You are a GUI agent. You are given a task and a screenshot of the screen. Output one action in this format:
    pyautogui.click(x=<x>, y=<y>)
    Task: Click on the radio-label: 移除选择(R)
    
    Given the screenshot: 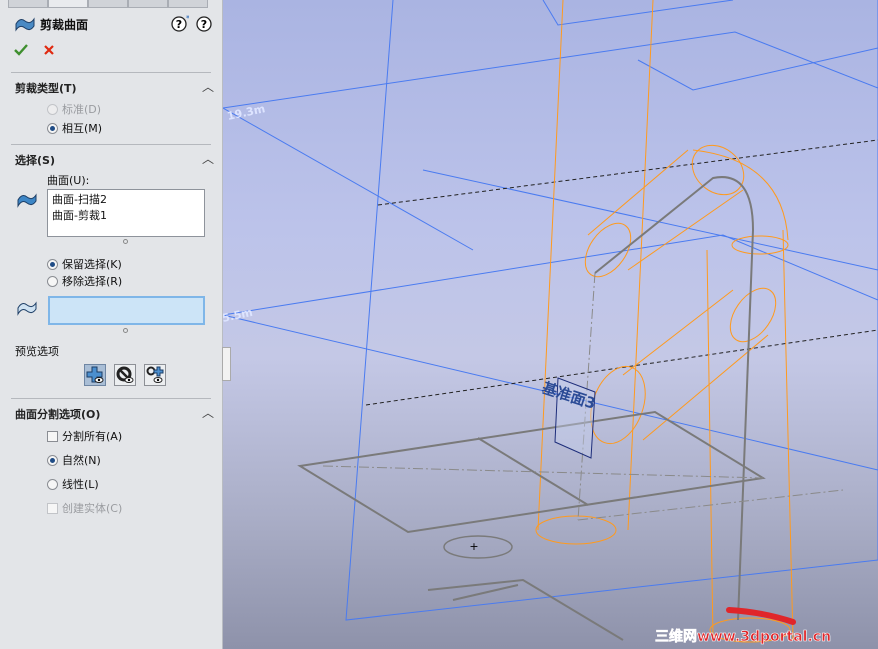 What is the action you would take?
    pyautogui.click(x=92, y=281)
    